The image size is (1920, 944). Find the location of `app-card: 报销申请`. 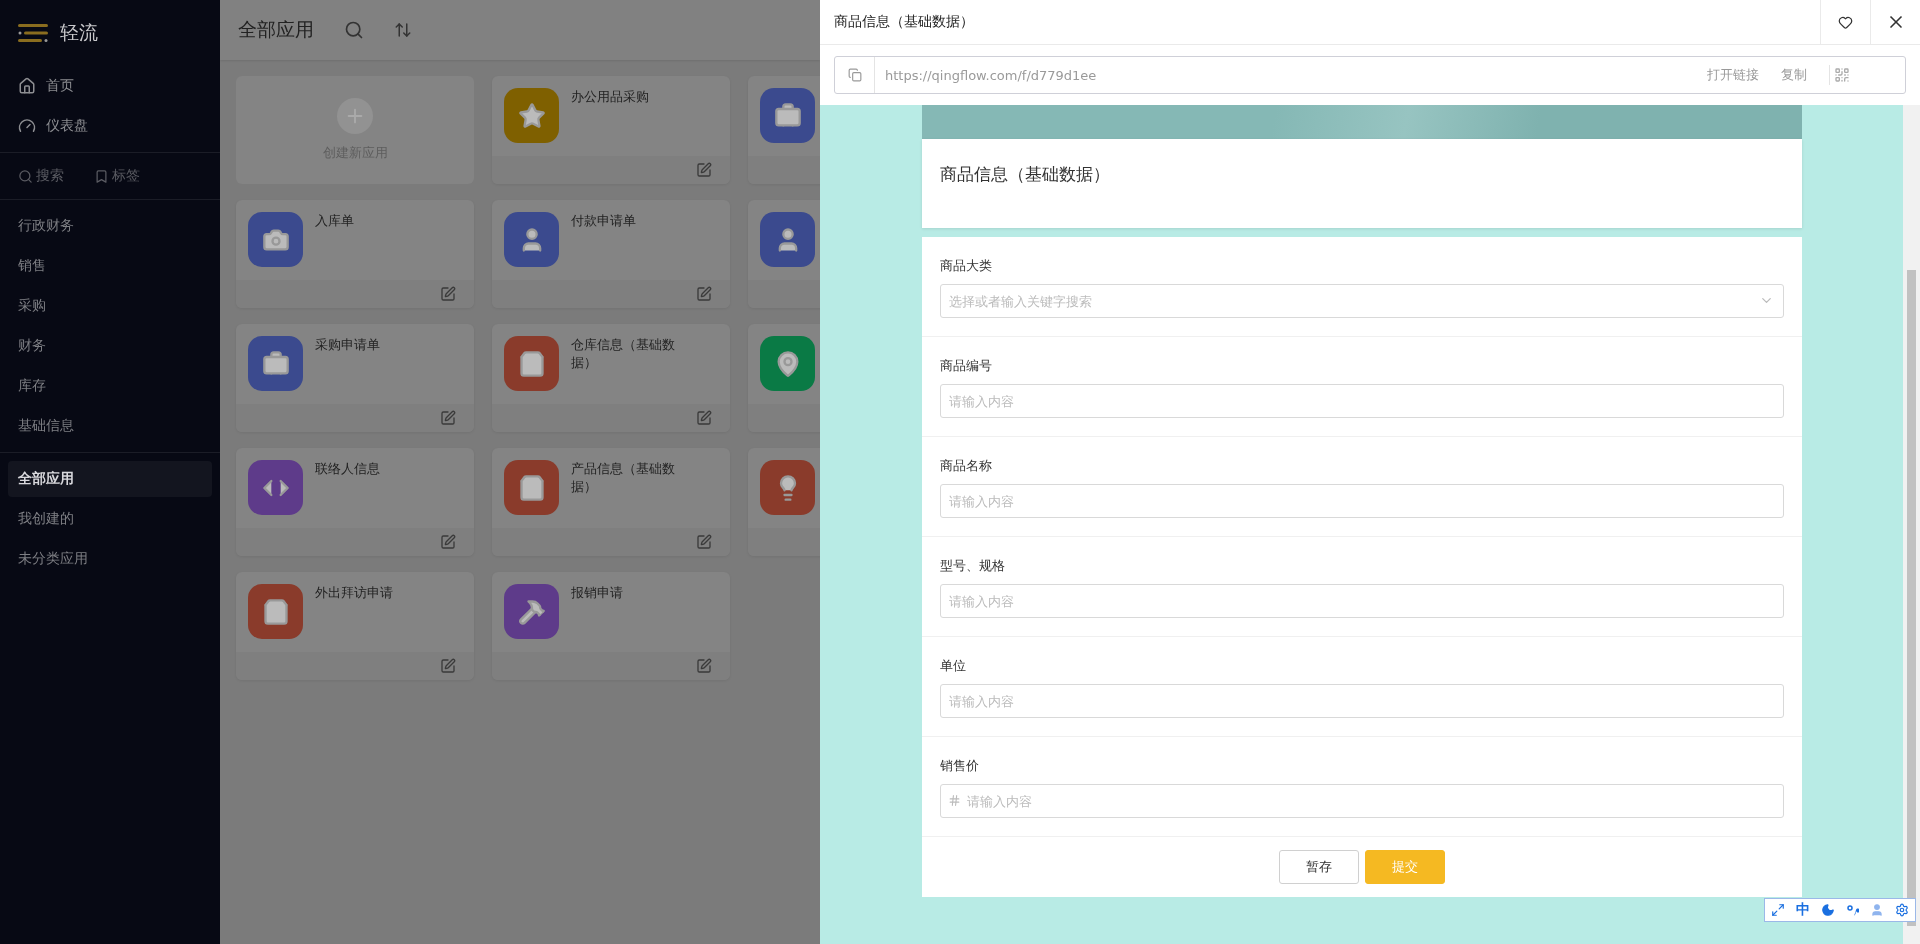

app-card: 报销申请 is located at coordinates (611, 626).